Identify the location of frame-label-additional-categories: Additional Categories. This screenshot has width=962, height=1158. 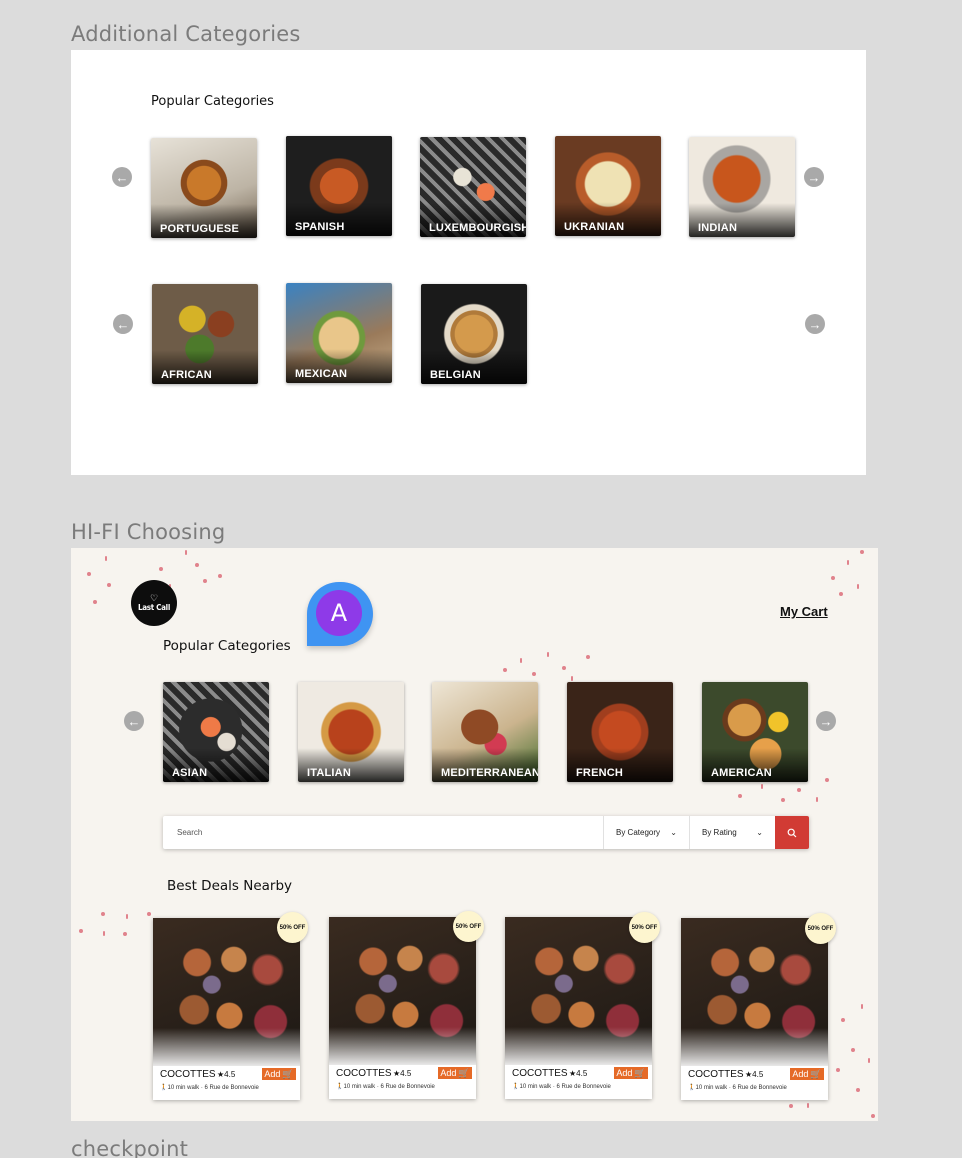
(186, 34).